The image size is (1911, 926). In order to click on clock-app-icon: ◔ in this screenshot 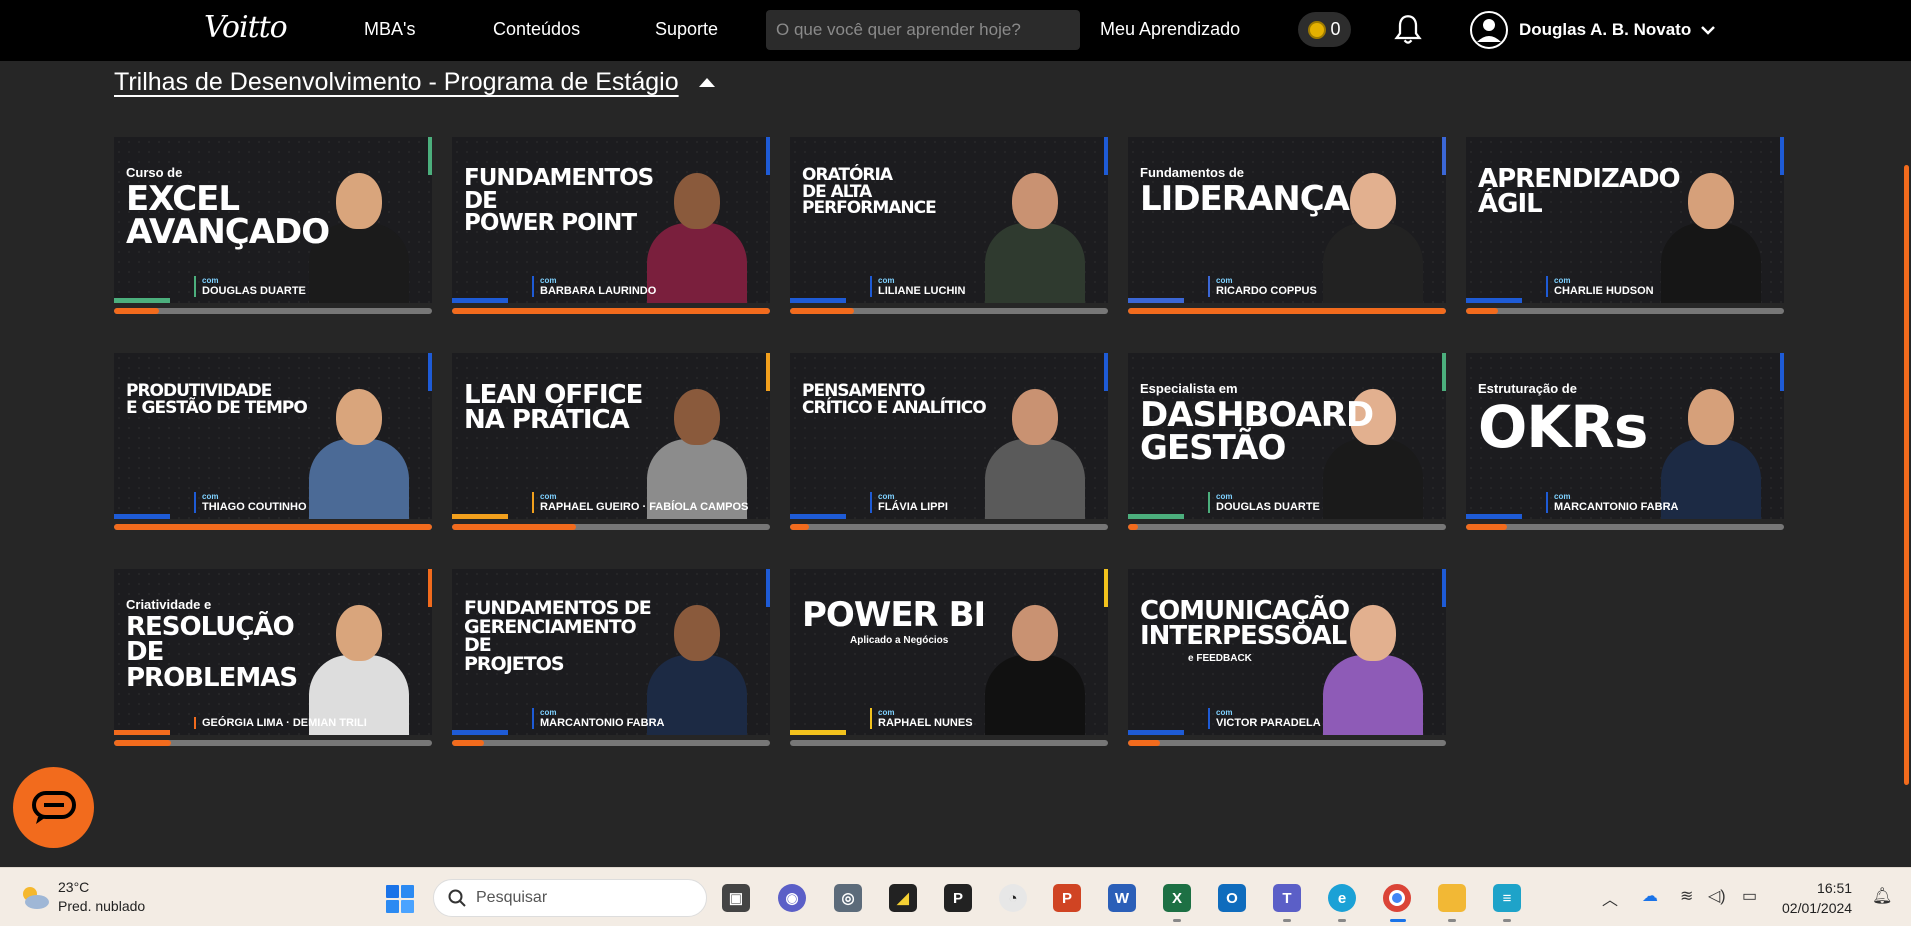, I will do `click(1013, 898)`.